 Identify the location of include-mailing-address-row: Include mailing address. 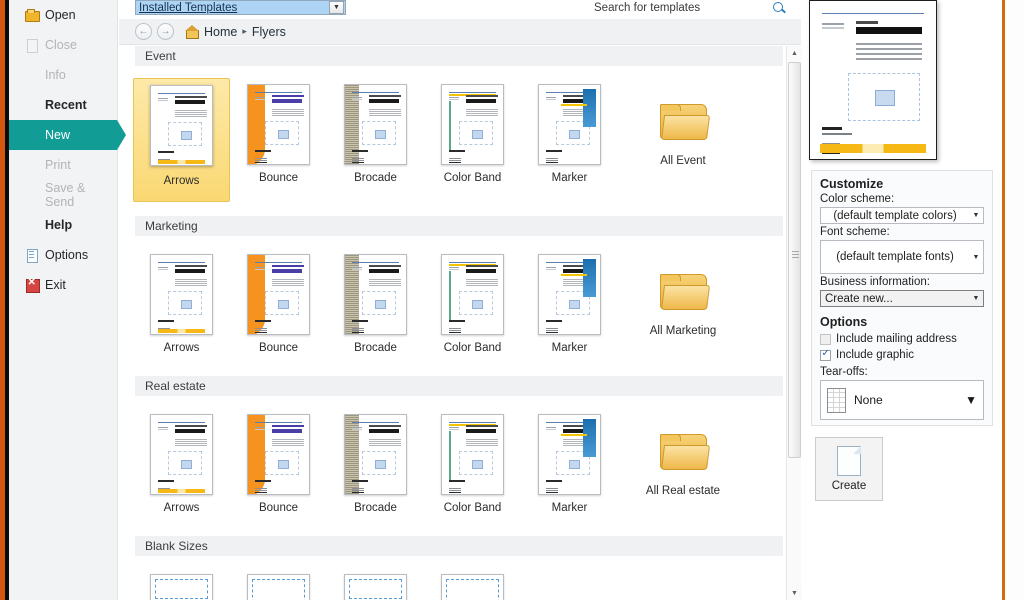
(902, 339).